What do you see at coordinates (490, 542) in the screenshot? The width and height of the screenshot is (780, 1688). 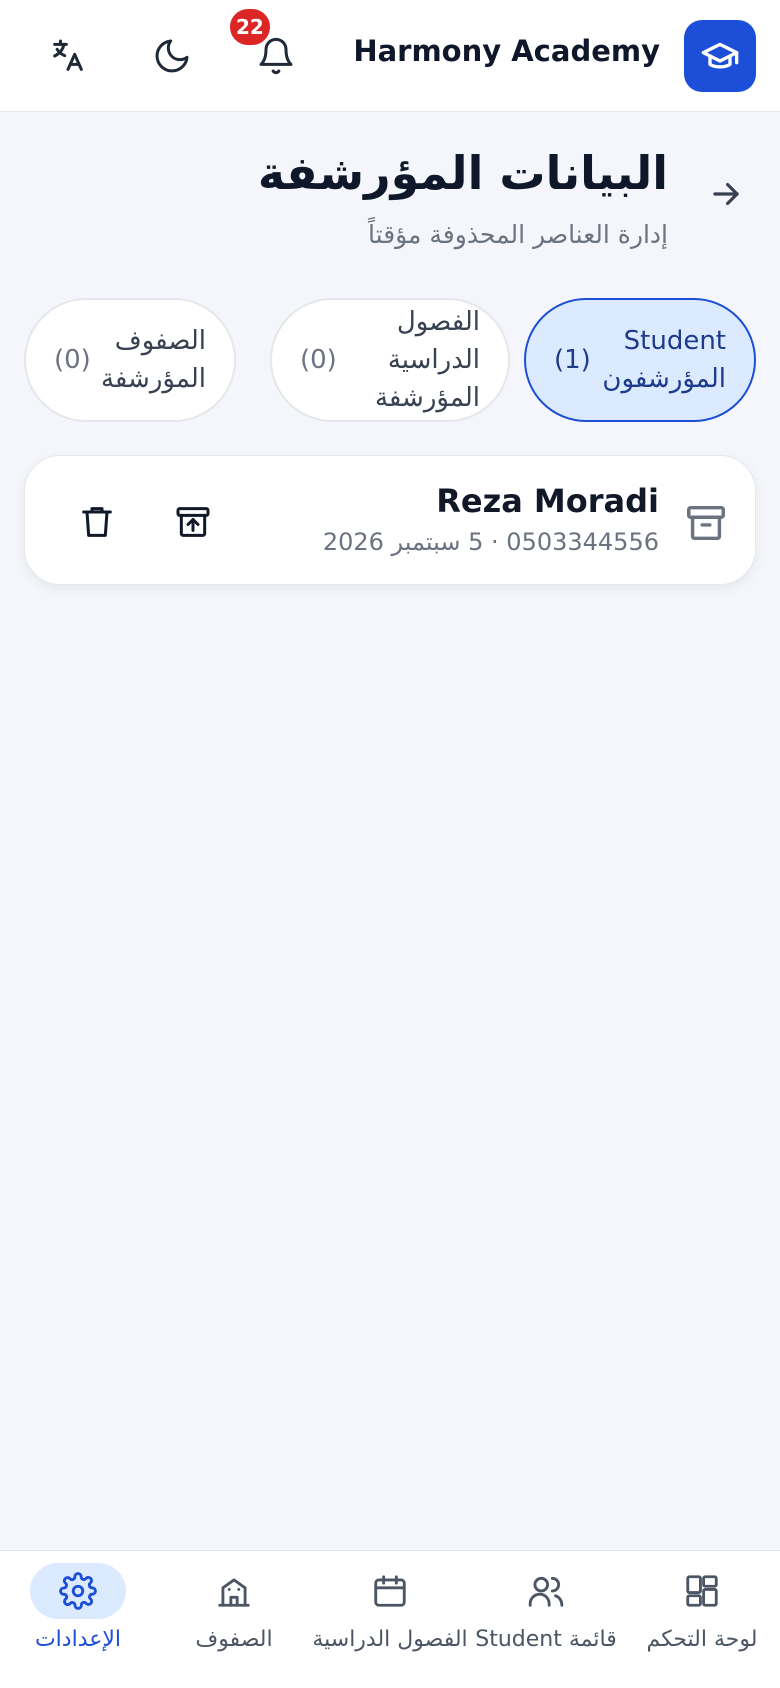 I see `record-meta: 0503344556 · 5 سبتمبر 2026` at bounding box center [490, 542].